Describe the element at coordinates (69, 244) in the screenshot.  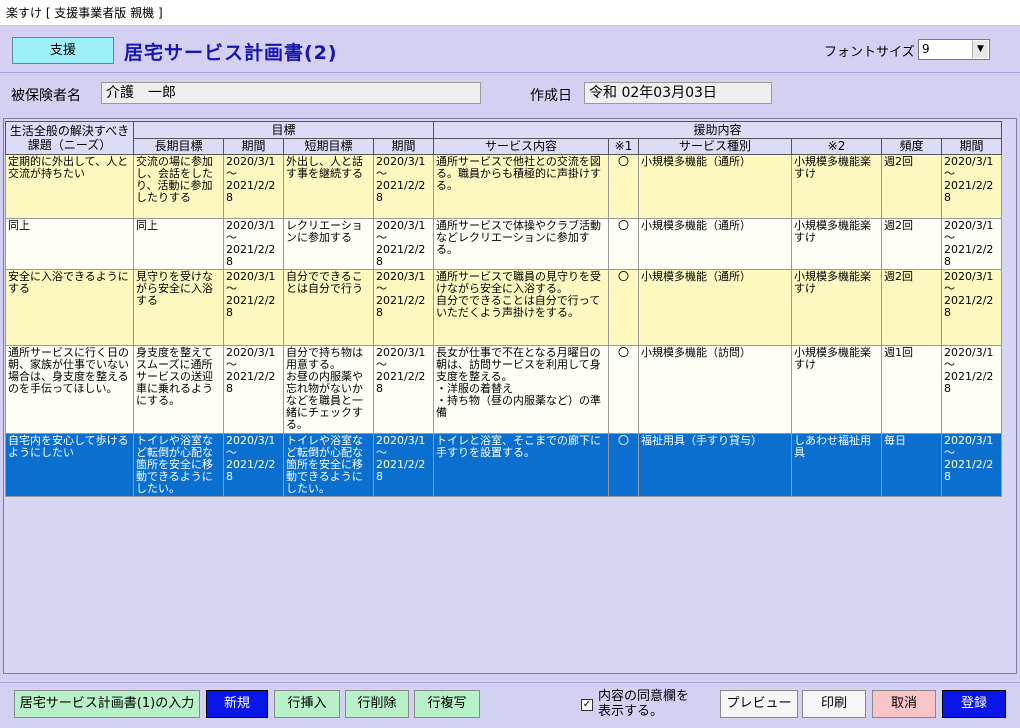
I see `cell-needs: 同上` at that location.